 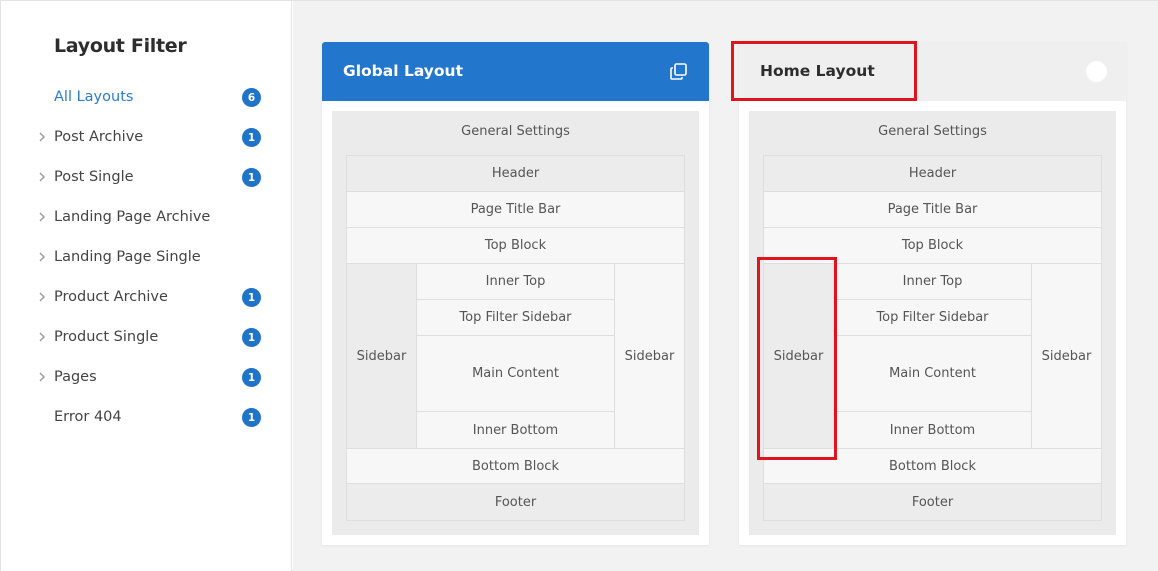 What do you see at coordinates (1096, 71) in the screenshot?
I see `toggle-icon` at bounding box center [1096, 71].